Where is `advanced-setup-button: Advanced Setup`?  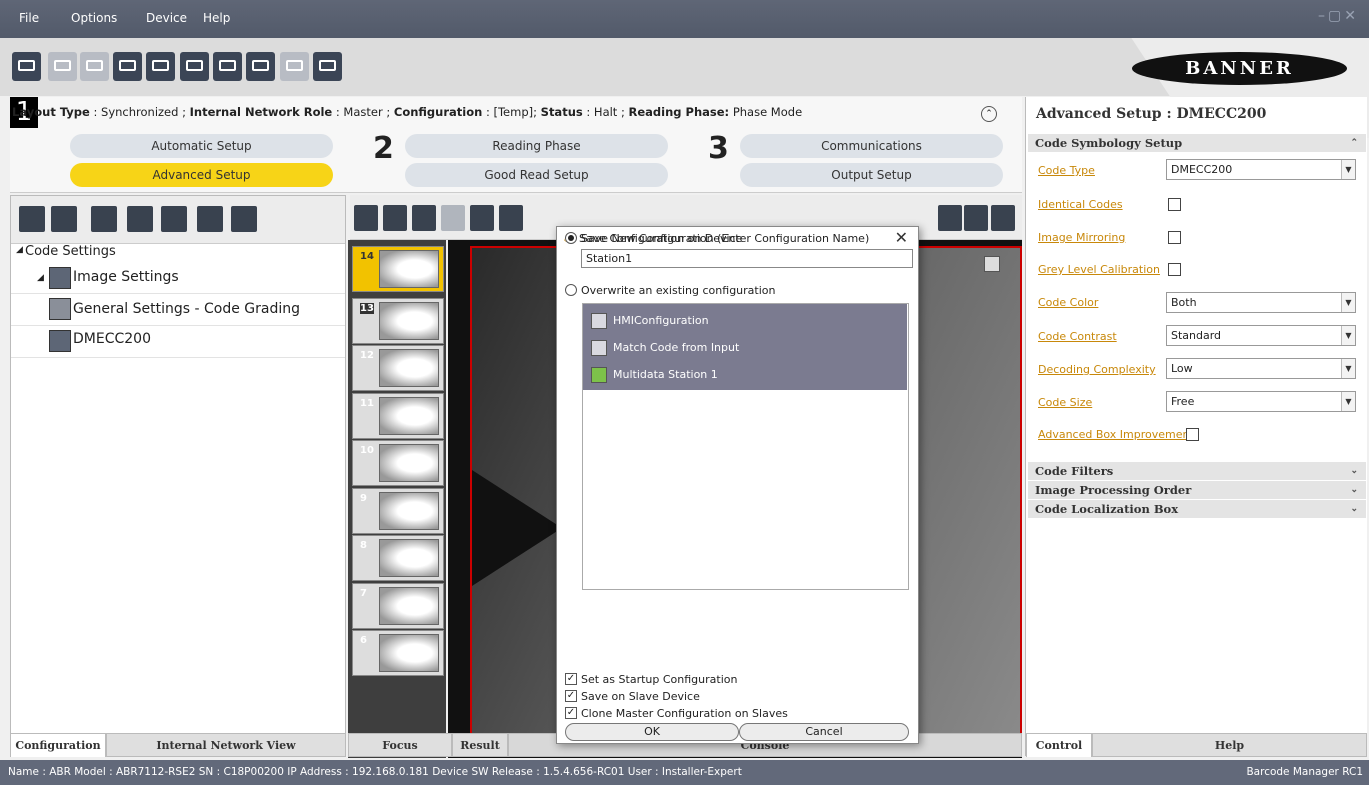 advanced-setup-button: Advanced Setup is located at coordinates (201, 175).